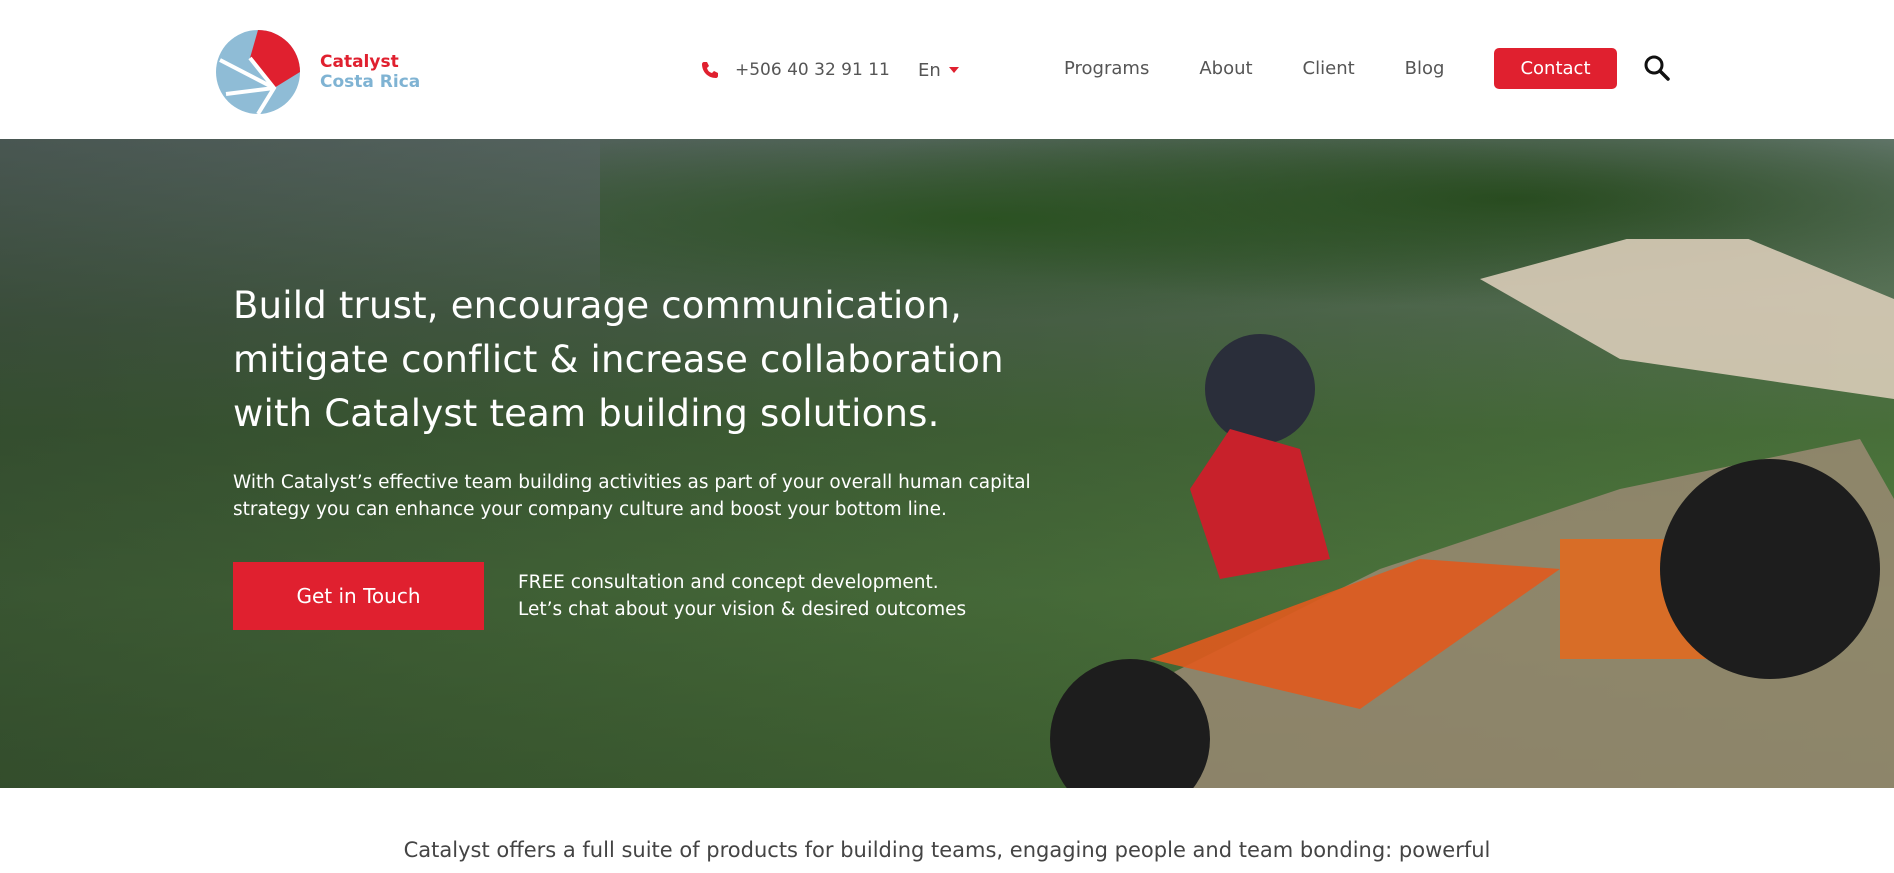  I want to click on catalyst-logo-icon, so click(258, 73).